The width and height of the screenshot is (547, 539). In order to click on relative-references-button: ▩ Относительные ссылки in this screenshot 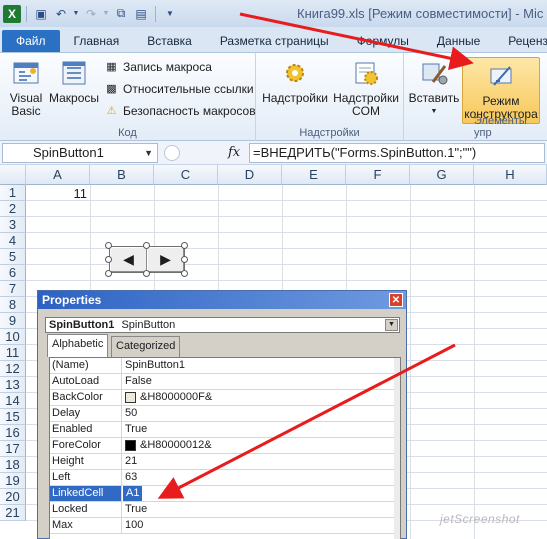, I will do `click(178, 88)`.